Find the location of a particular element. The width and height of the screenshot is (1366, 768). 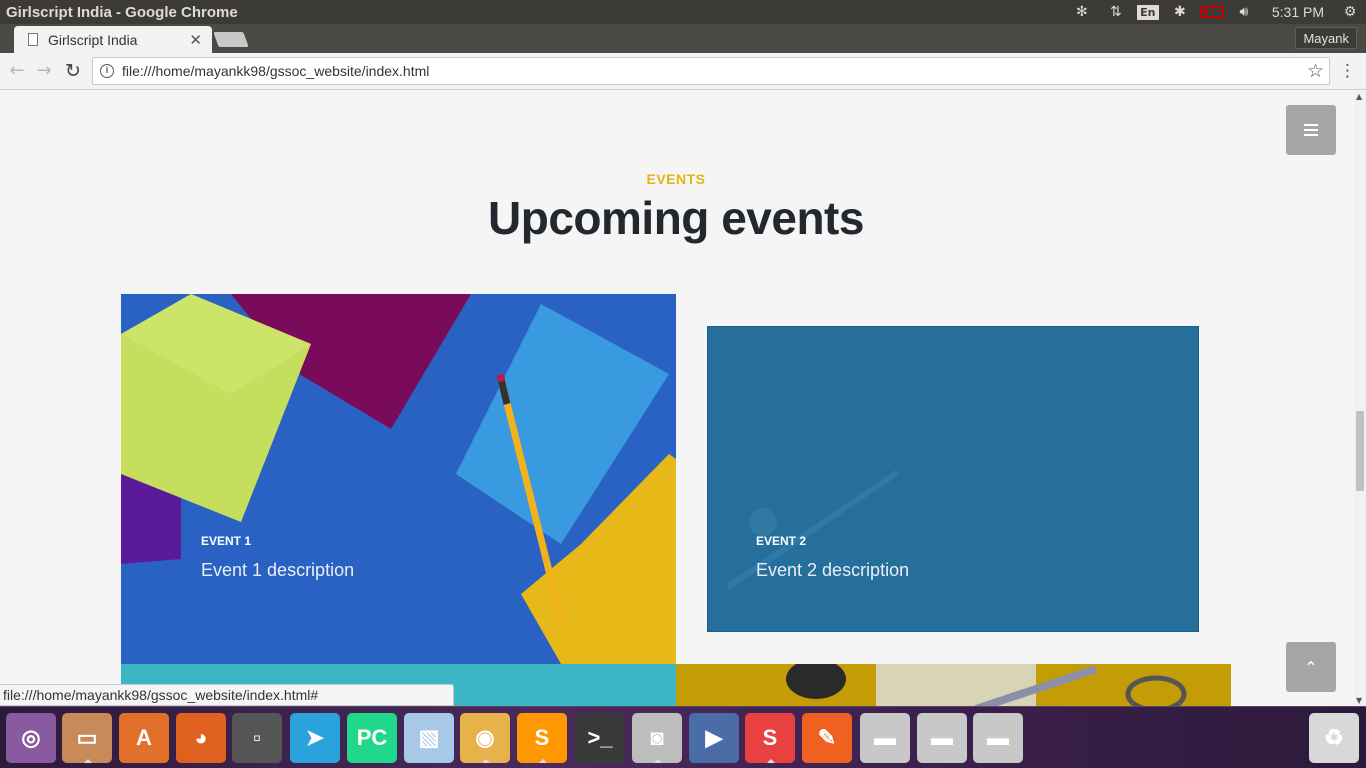

pycharm-icon: PC is located at coordinates (372, 738).